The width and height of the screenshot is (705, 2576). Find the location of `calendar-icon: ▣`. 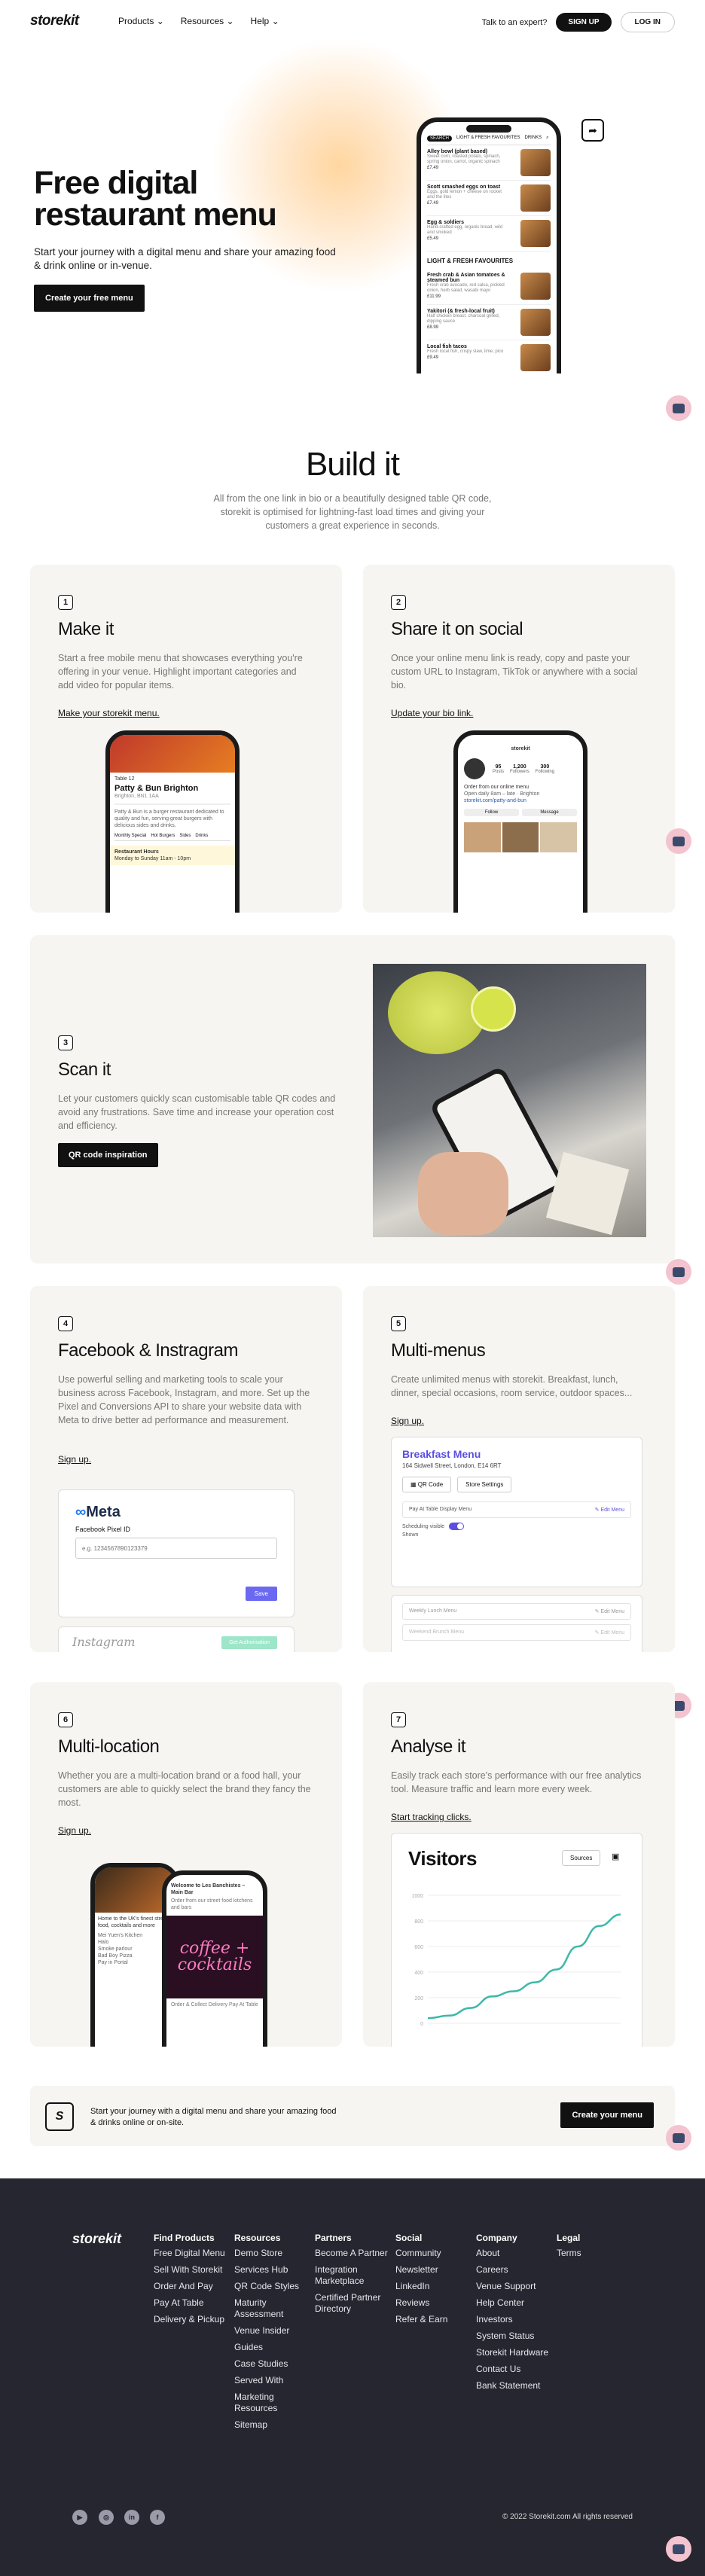

calendar-icon: ▣ is located at coordinates (615, 1856).